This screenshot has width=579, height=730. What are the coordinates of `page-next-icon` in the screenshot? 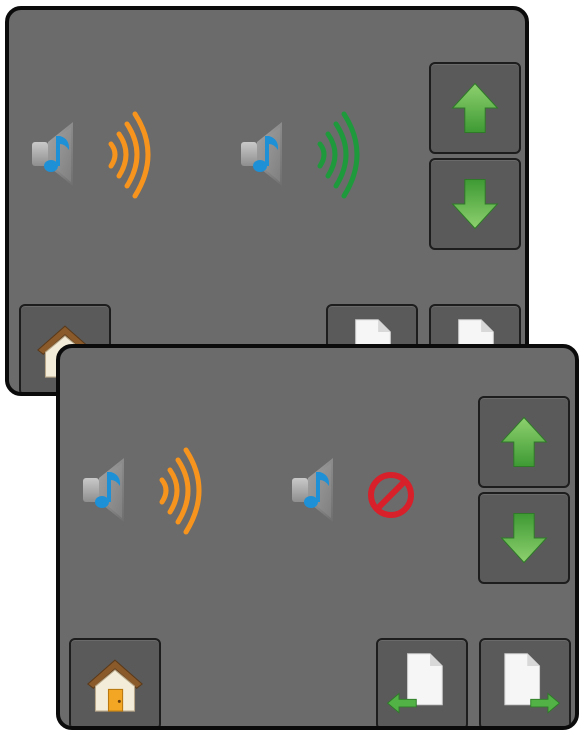 It's located at (532, 683).